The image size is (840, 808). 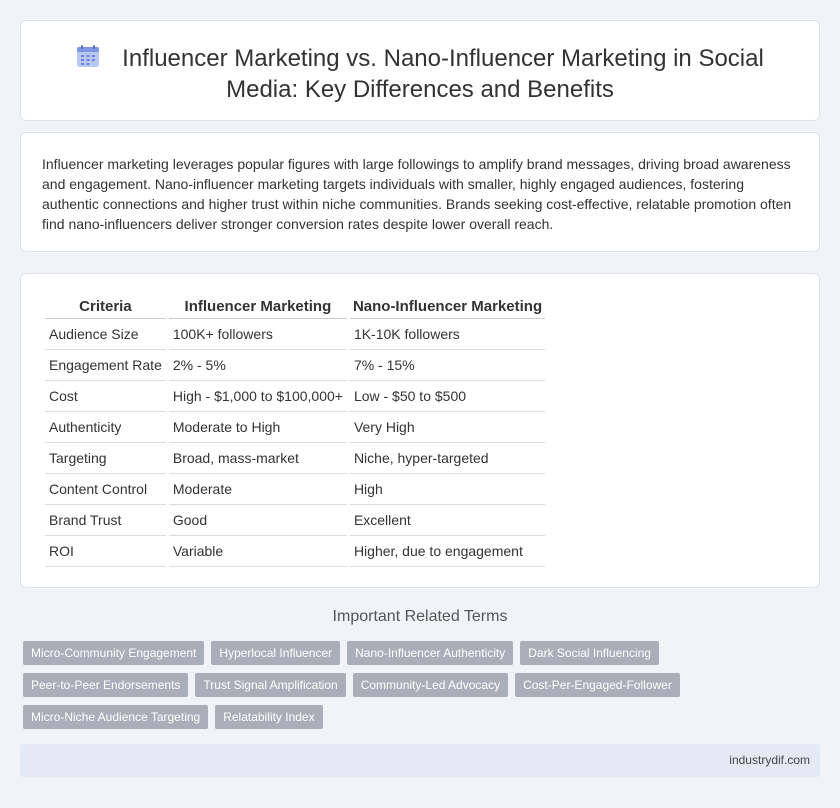 I want to click on criteria-cell: Targeting, so click(x=105, y=458).